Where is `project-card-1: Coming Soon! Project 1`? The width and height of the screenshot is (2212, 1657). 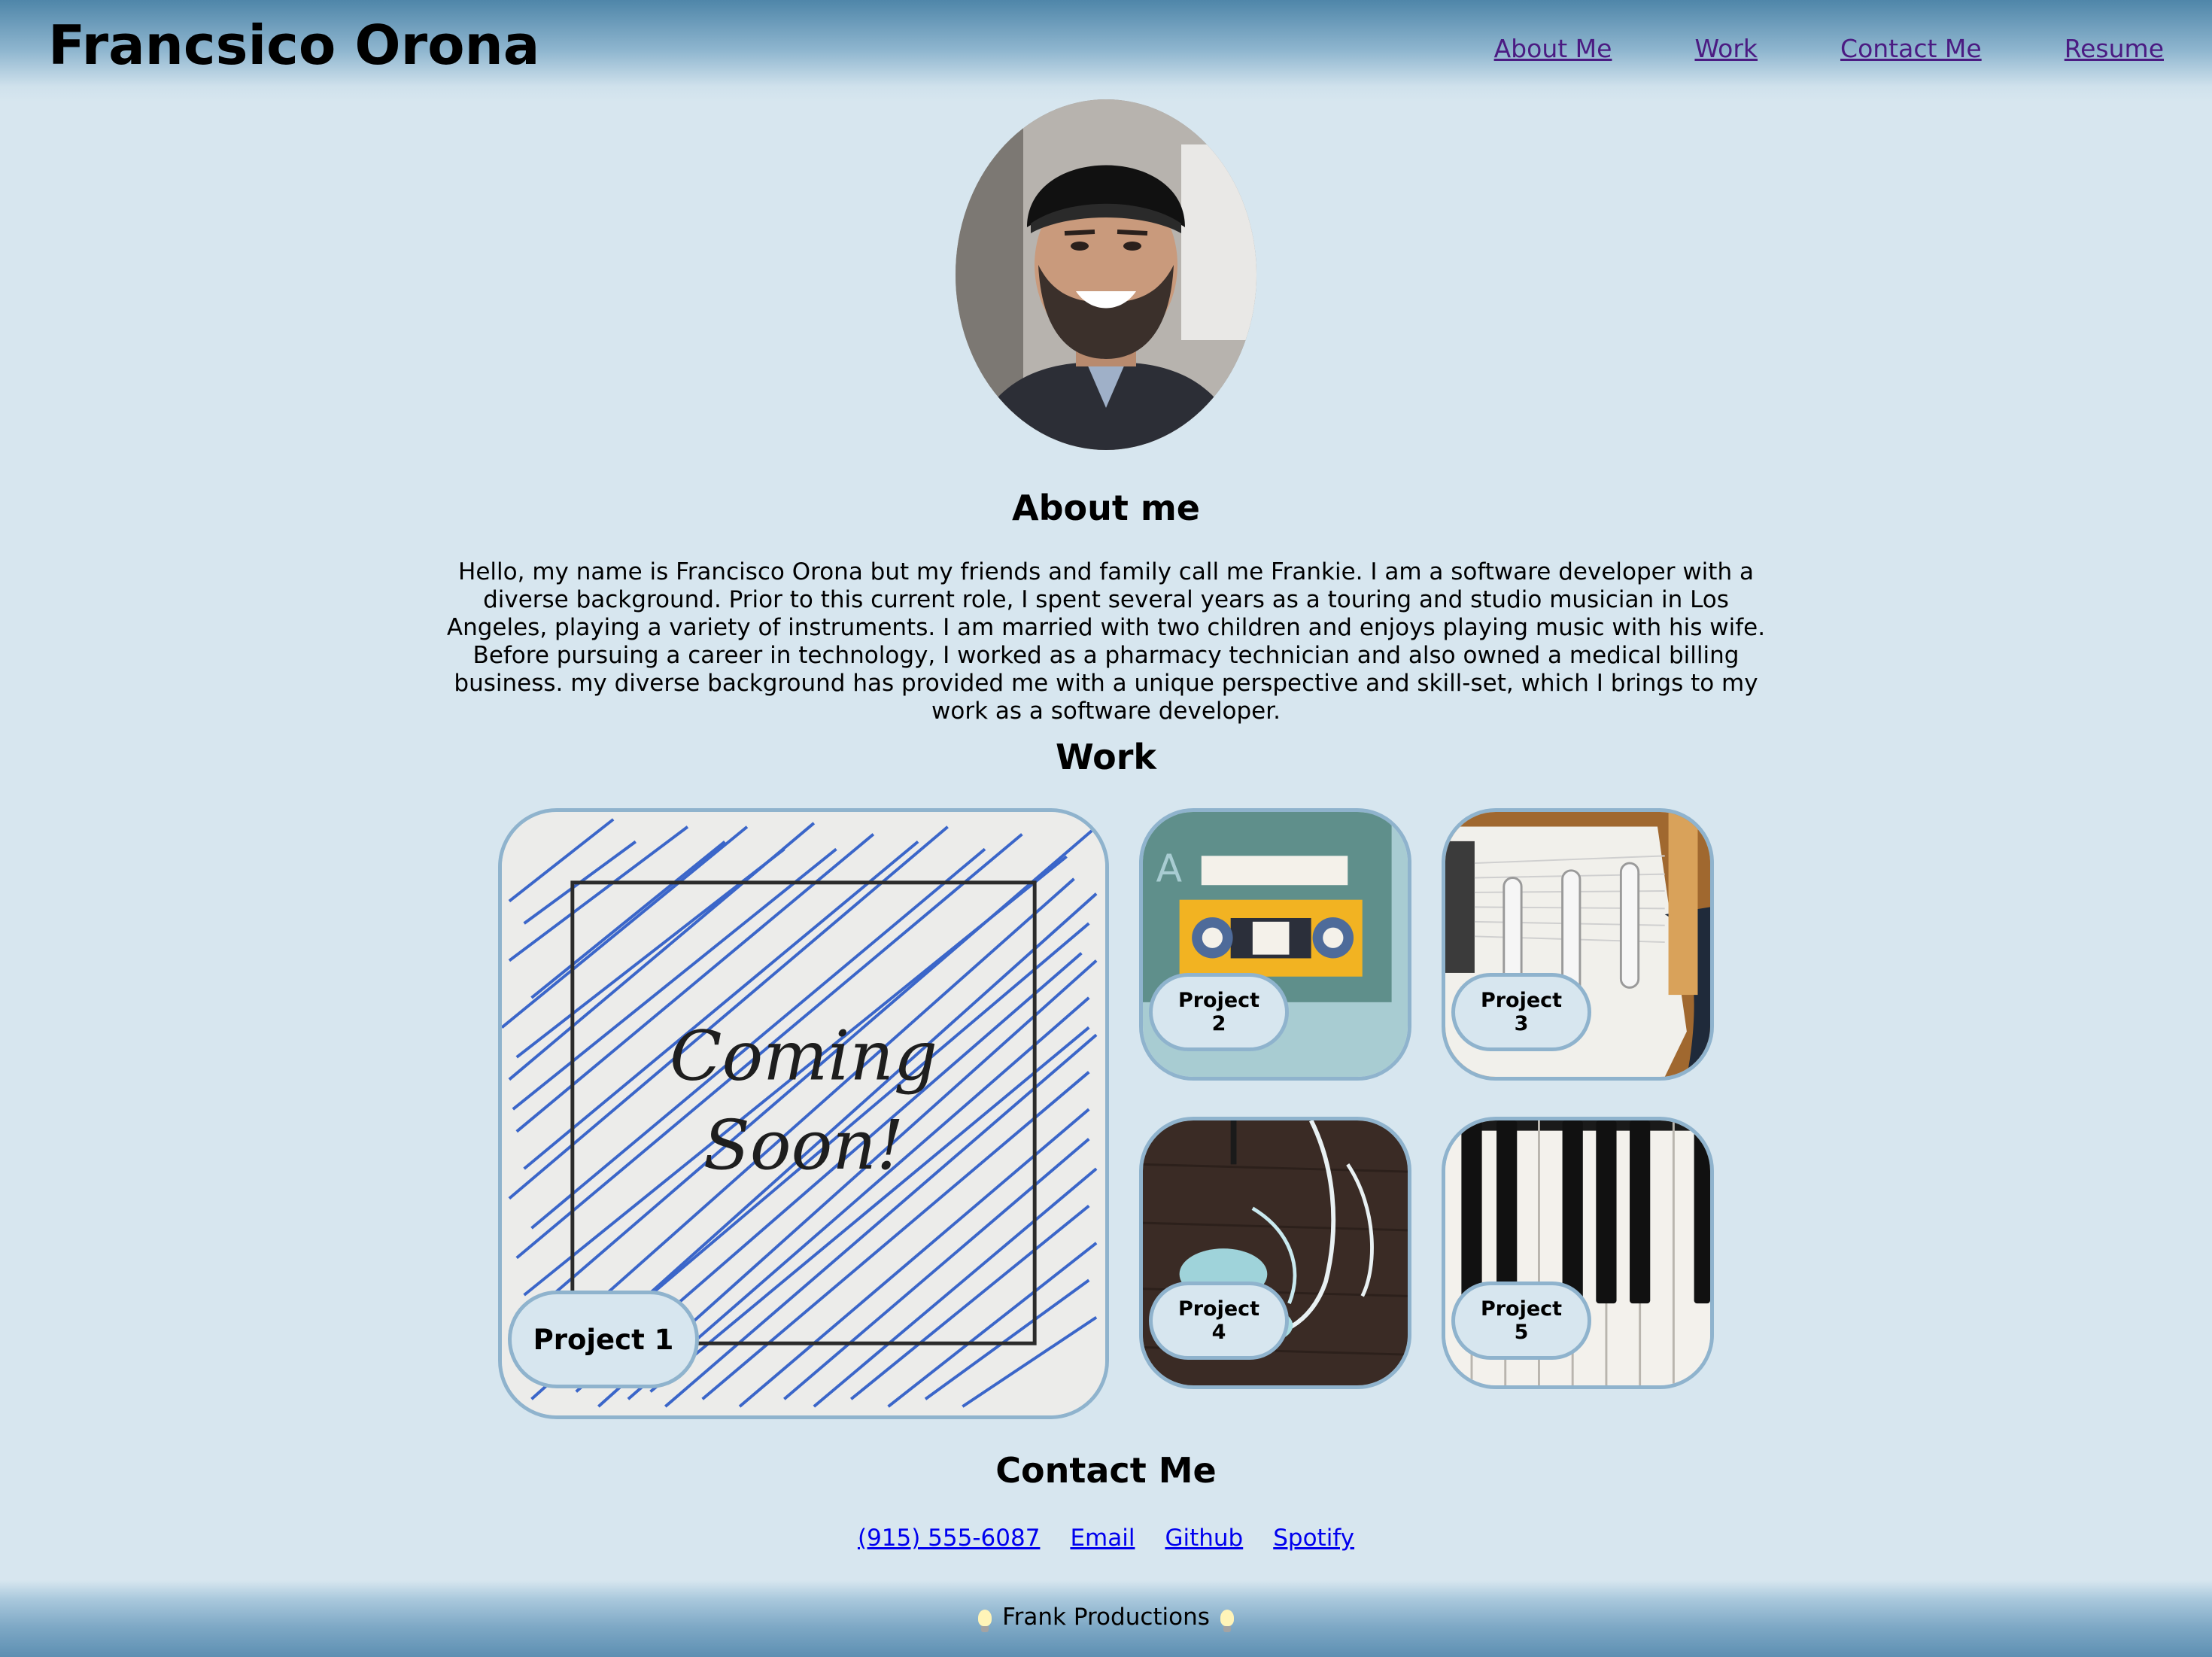 project-card-1: Coming Soon! Project 1 is located at coordinates (803, 1113).